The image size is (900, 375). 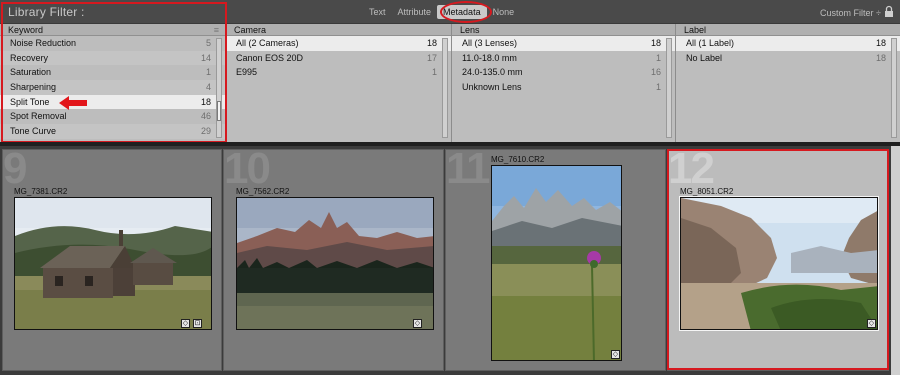 I want to click on grid-cell: 9 MG_7381.CR2 ◇ ⊡, so click(x=112, y=260).